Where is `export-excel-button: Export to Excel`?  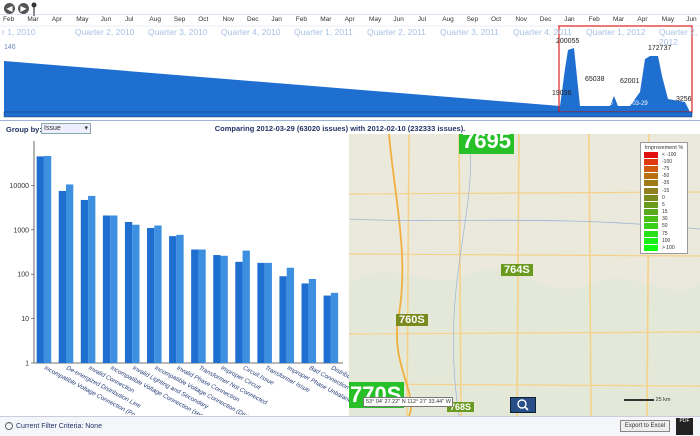 export-excel-button: Export to Excel is located at coordinates (645, 426).